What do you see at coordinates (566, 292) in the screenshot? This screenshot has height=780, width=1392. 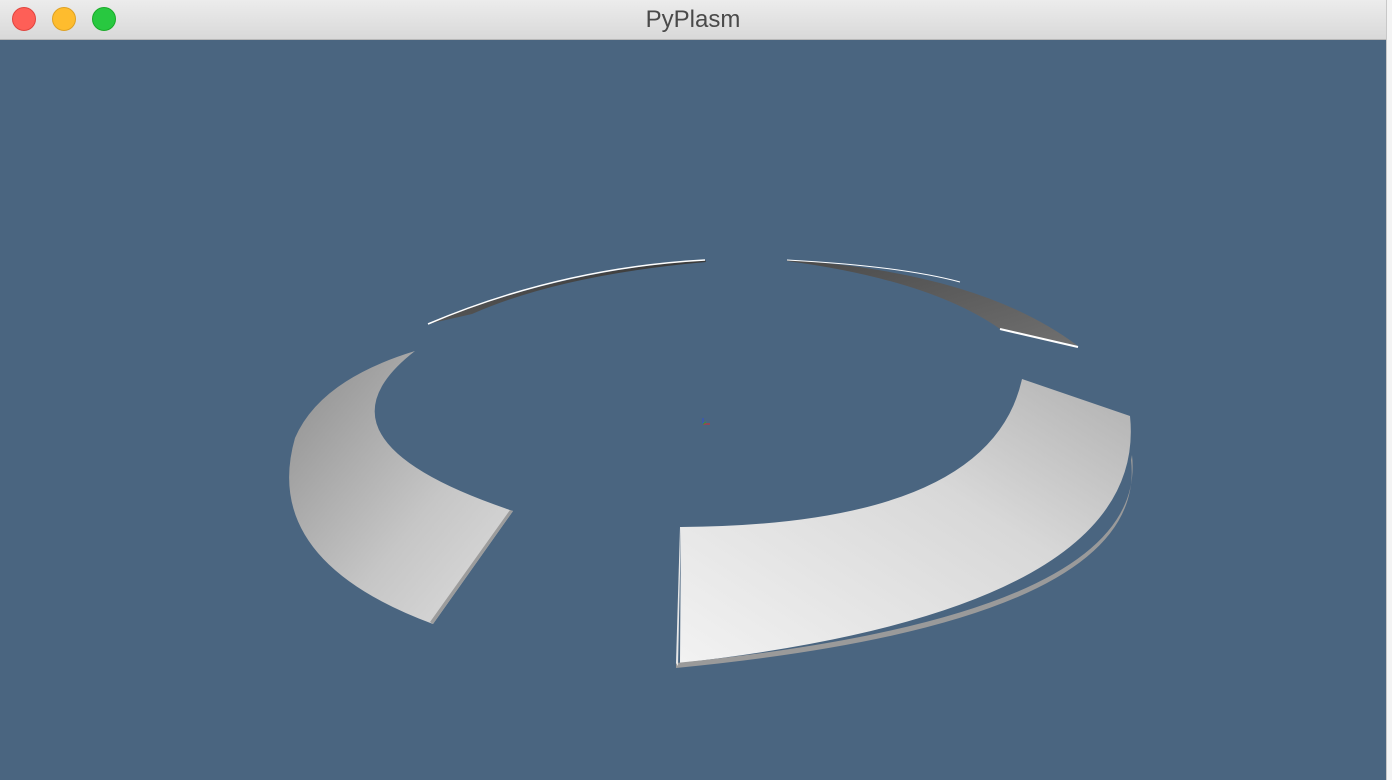 I see `back-left-annular-segment` at bounding box center [566, 292].